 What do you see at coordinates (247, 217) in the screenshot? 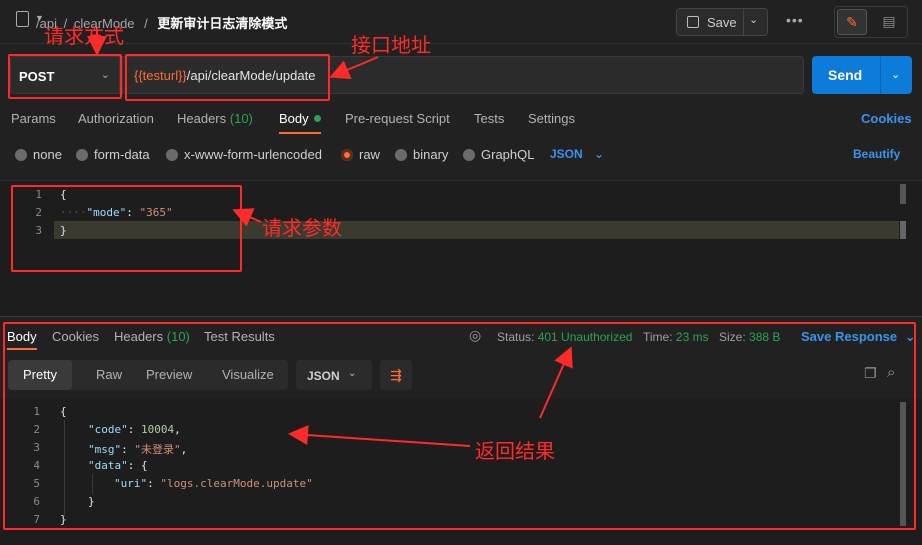
I see `arrow-params` at bounding box center [247, 217].